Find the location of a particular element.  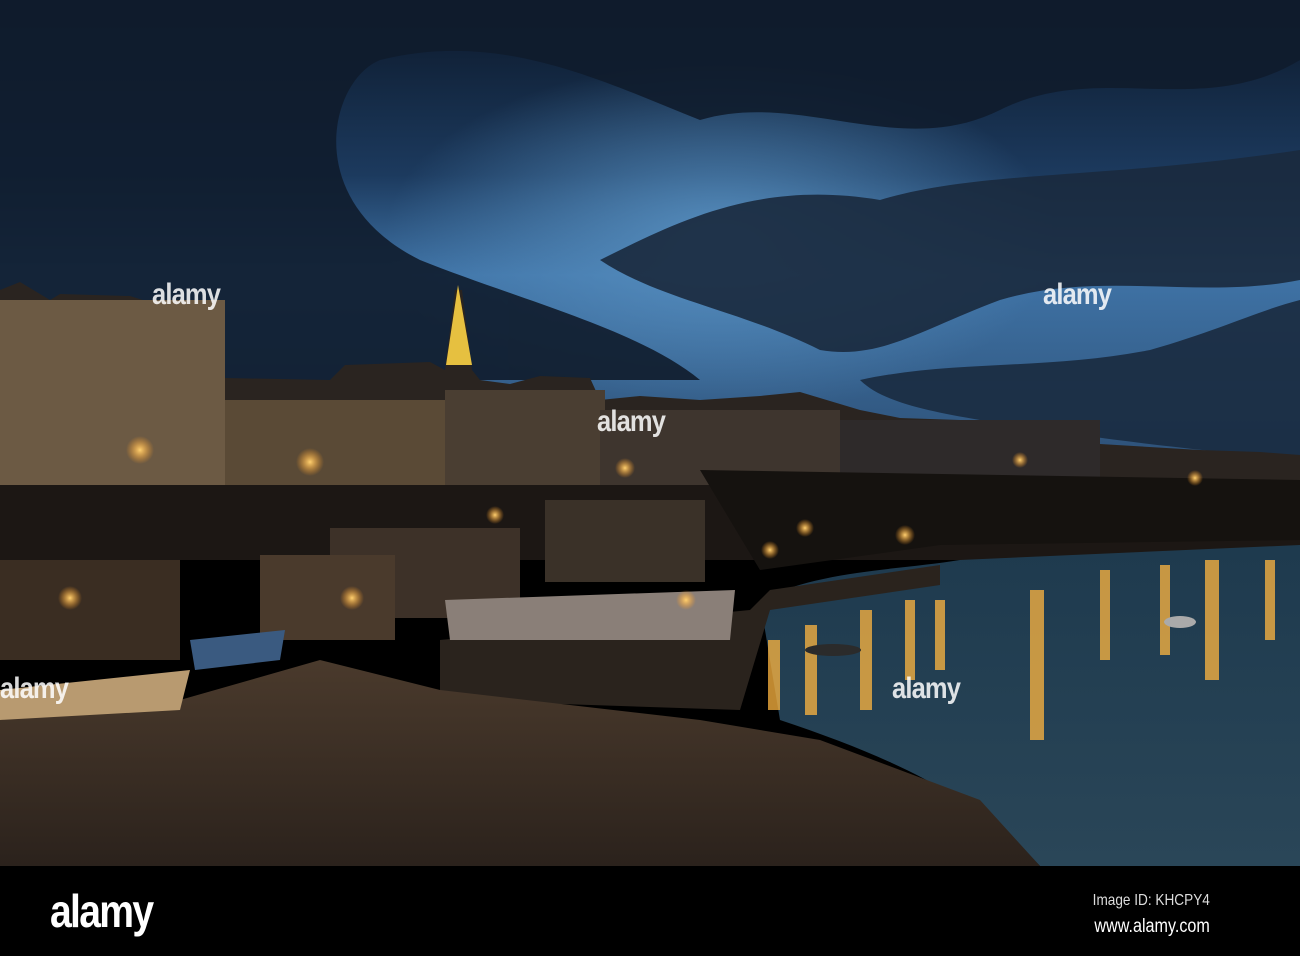

footer-bar: alamy Image ID: KHCPY4 www.alamy.com is located at coordinates (650, 911).